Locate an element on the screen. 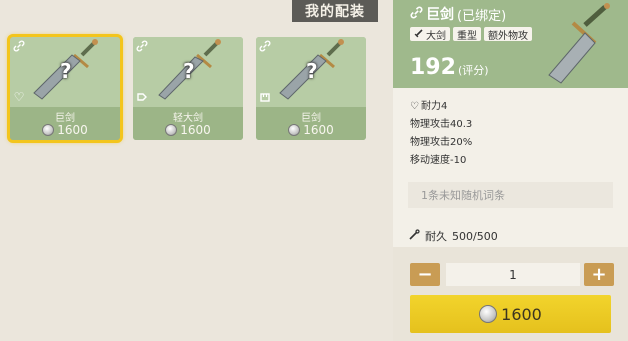  detail-header: 巨剑 (已绑定) 大剑 重型 额外物攻 192 (评分) is located at coordinates (510, 44).